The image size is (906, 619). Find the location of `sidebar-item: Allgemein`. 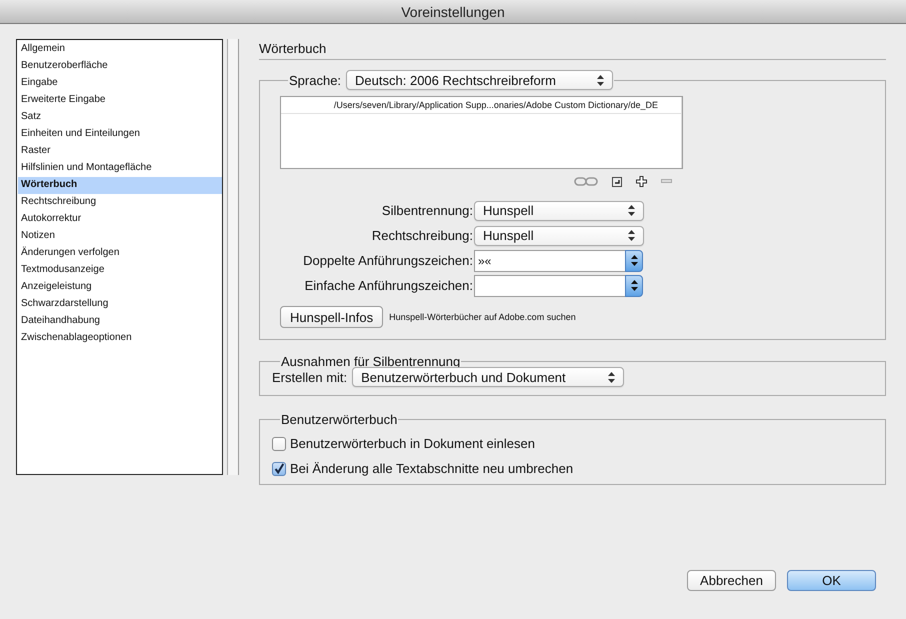

sidebar-item: Allgemein is located at coordinates (120, 49).